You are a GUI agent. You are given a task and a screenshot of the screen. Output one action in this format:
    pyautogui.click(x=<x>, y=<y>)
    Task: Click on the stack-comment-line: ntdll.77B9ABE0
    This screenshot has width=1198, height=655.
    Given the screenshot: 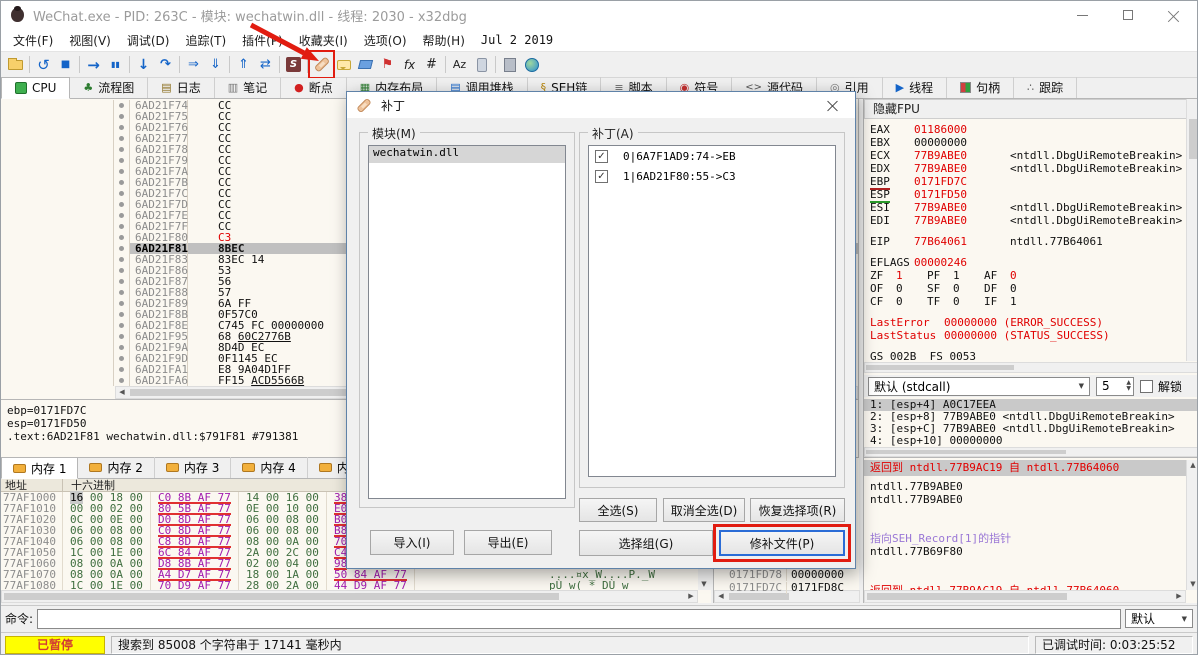 What is the action you would take?
    pyautogui.click(x=1025, y=486)
    